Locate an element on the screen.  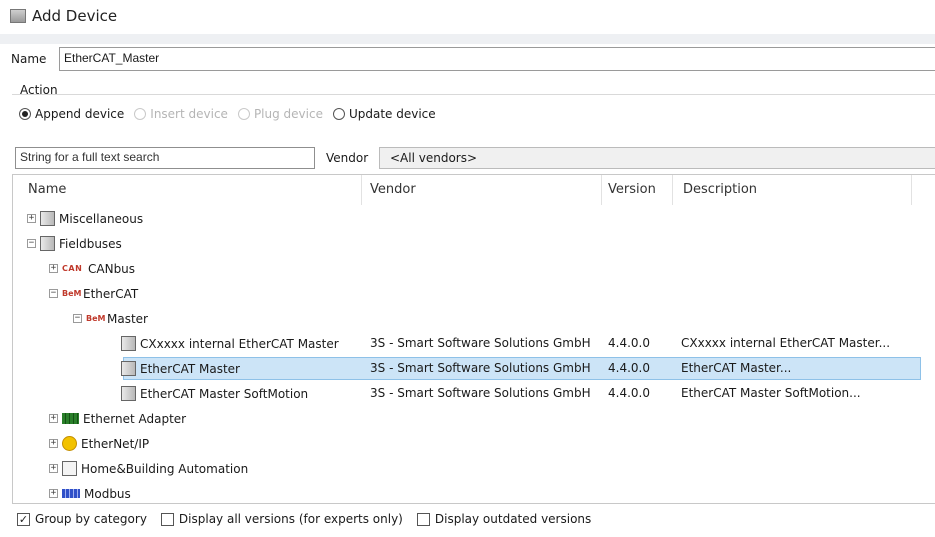
group-by-category-checkbox: ✓ Group by category is located at coordinates (82, 519).